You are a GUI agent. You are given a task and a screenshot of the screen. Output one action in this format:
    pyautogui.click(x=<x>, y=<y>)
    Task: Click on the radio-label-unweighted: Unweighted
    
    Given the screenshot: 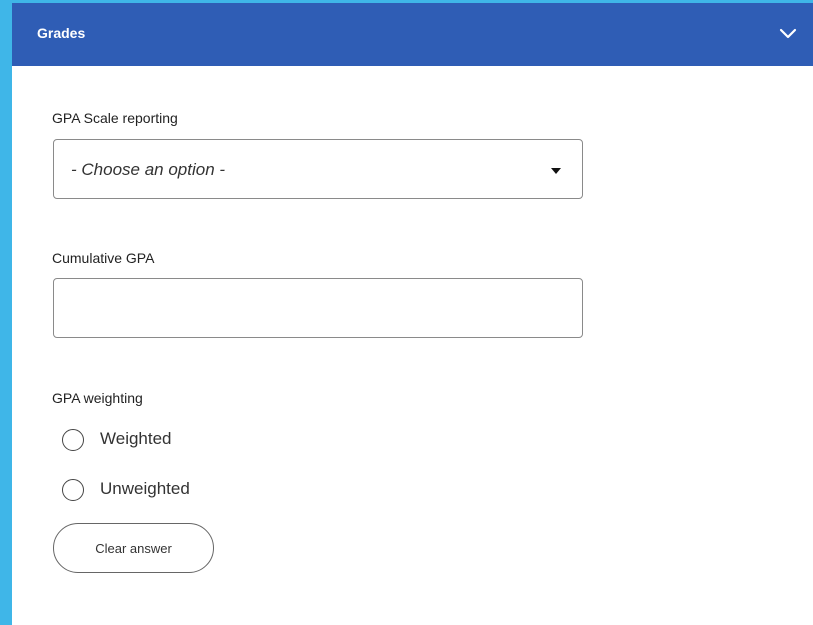 What is the action you would take?
    pyautogui.click(x=145, y=488)
    